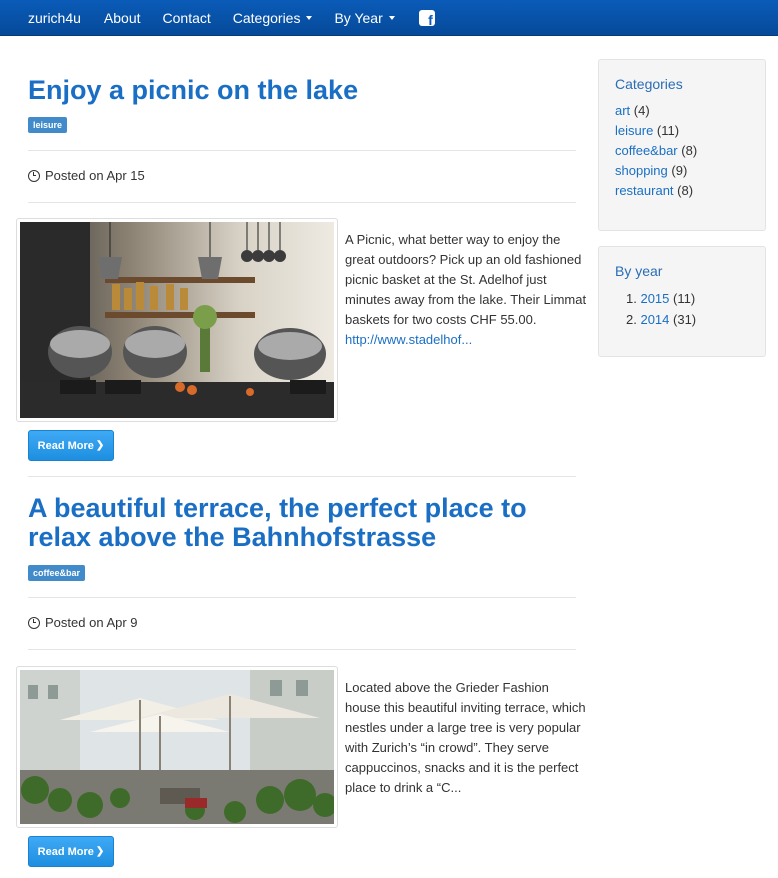 The width and height of the screenshot is (778, 878). Describe the element at coordinates (639, 271) in the screenshot. I see `by-year-heading: By year` at that location.